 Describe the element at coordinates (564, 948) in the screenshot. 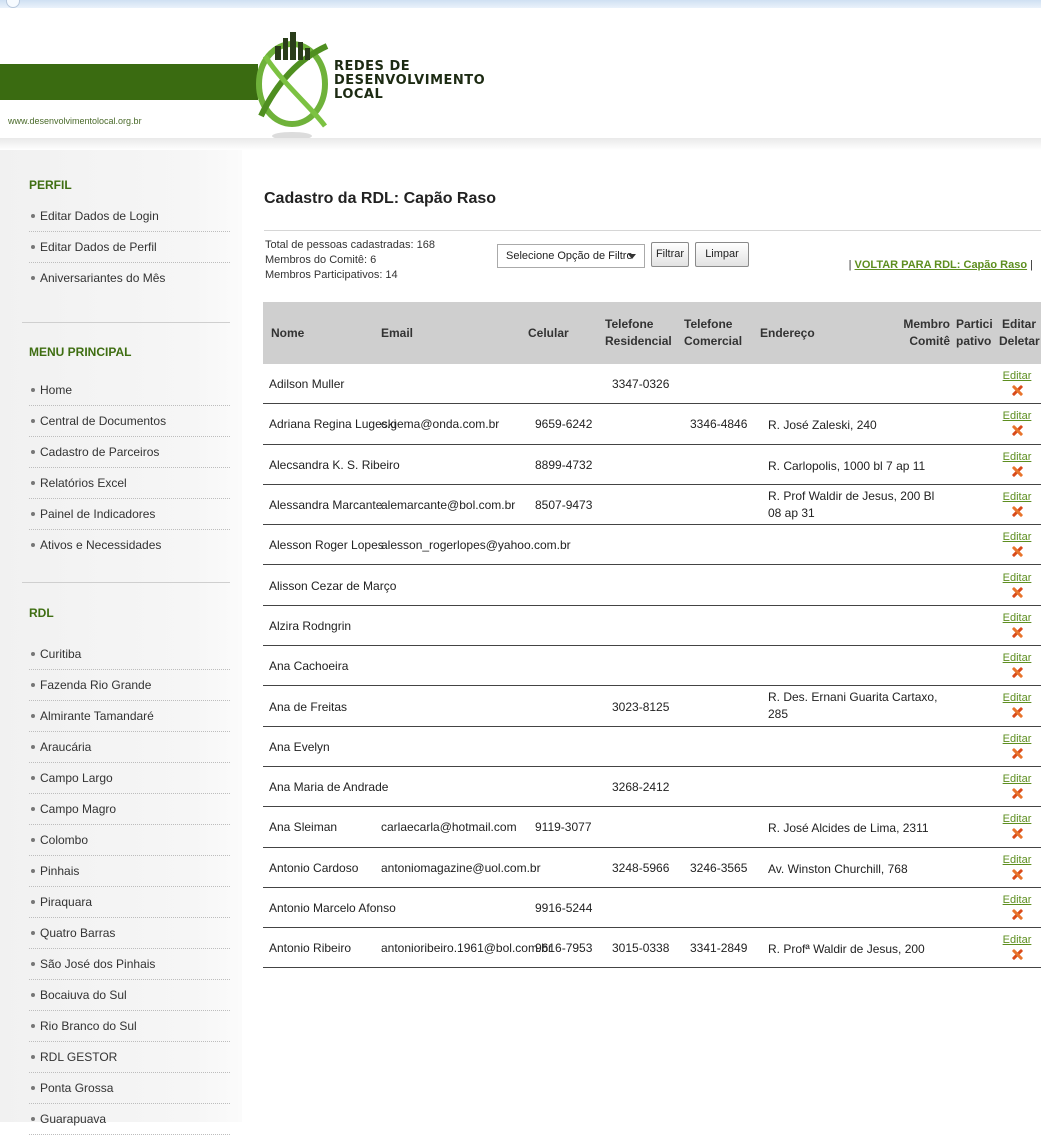

I see `cell-celular: 9616-7953` at that location.